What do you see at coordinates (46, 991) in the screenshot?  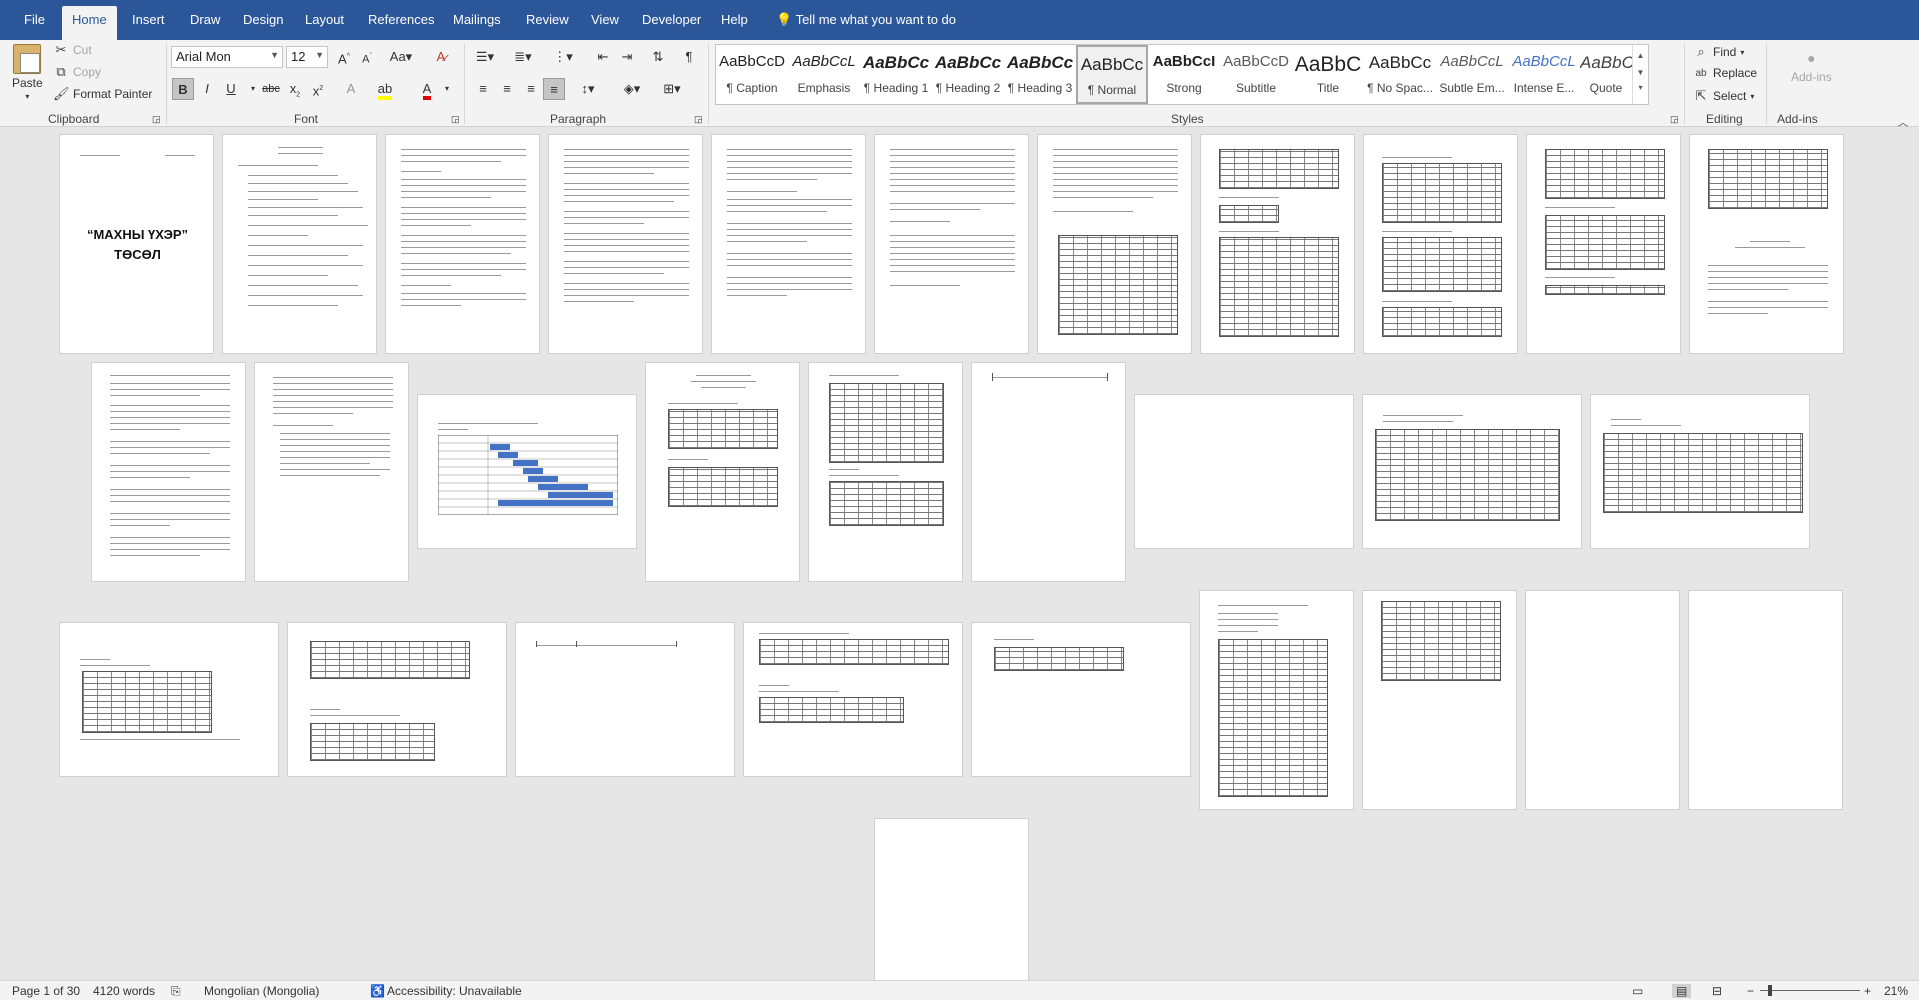 I see `page-count: Page 1 of 30` at bounding box center [46, 991].